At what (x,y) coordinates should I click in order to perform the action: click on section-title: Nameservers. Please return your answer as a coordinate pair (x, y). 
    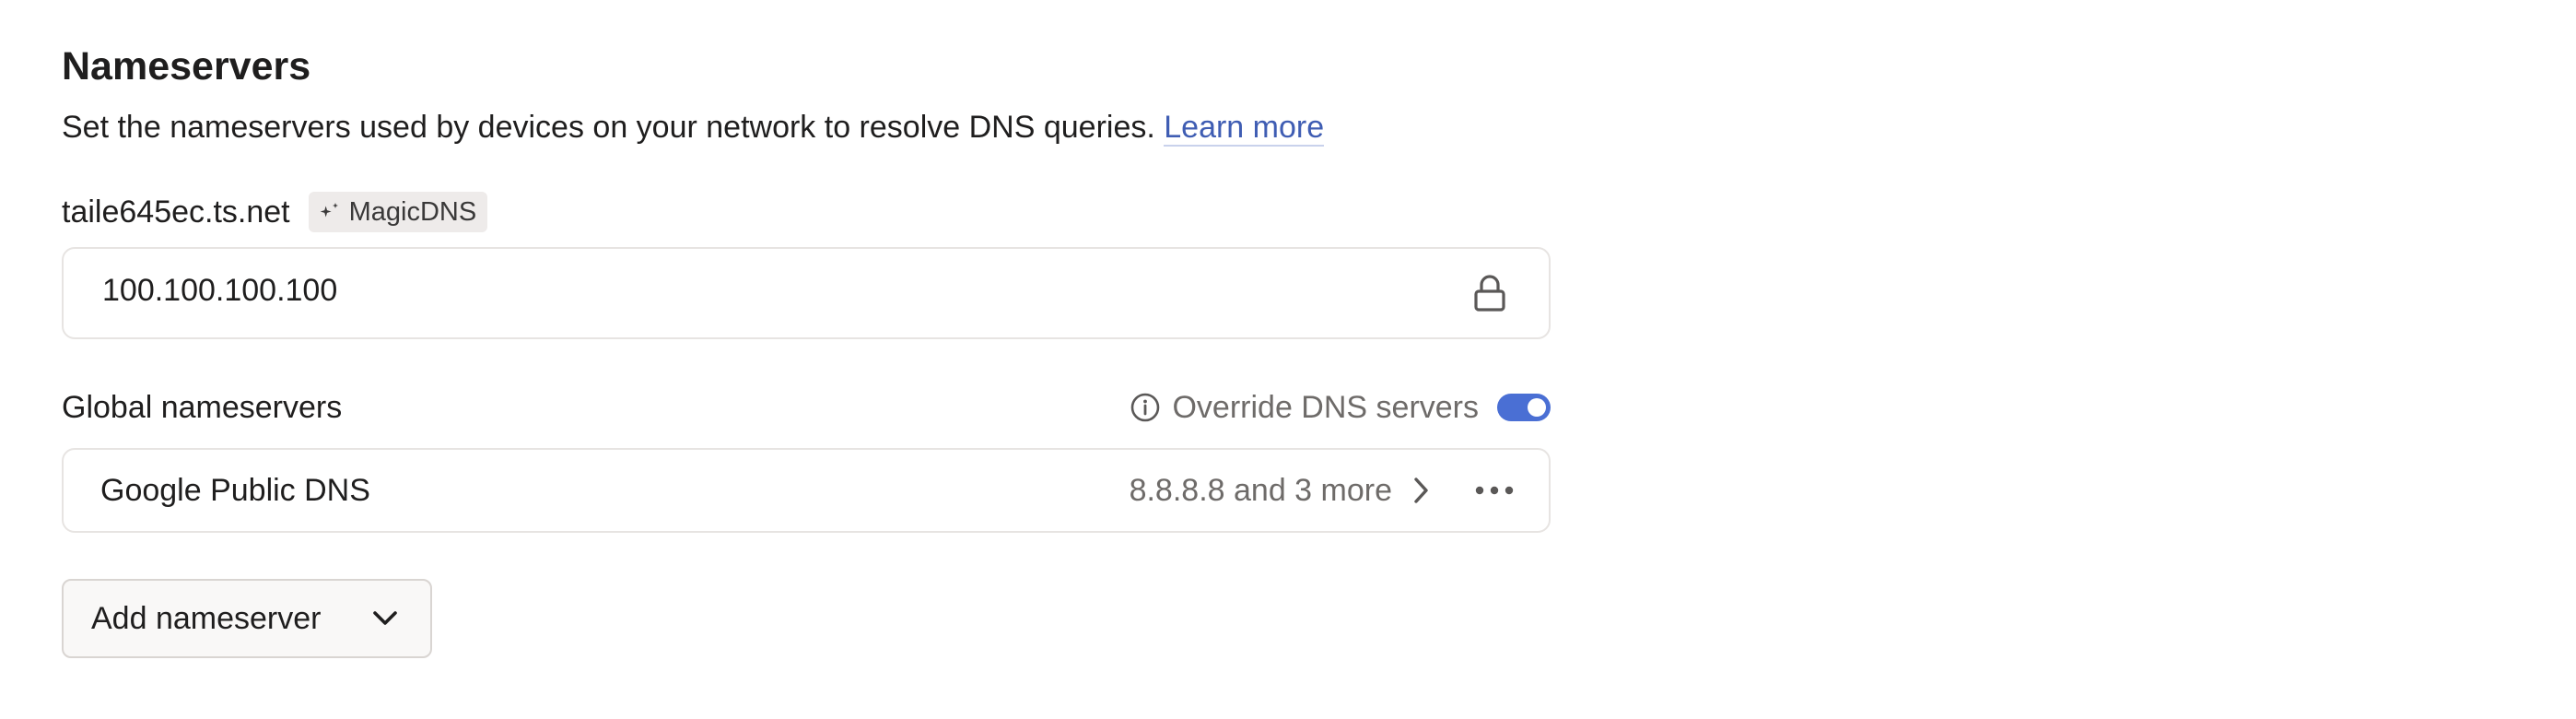
    Looking at the image, I should click on (186, 66).